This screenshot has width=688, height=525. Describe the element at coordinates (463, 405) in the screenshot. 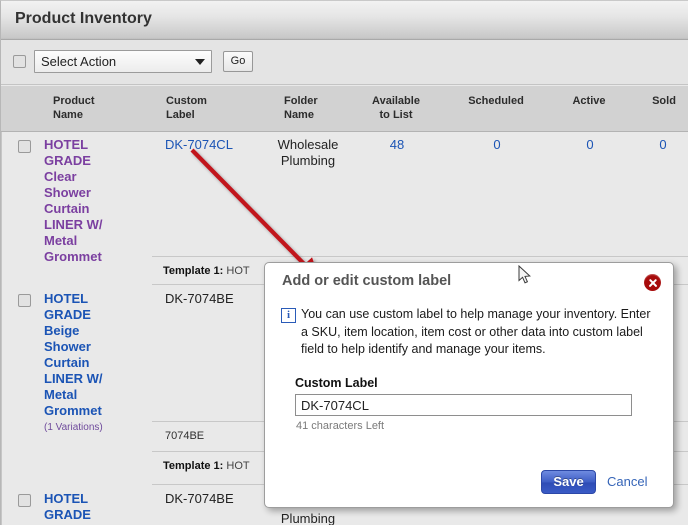

I see `custom-label-input` at that location.